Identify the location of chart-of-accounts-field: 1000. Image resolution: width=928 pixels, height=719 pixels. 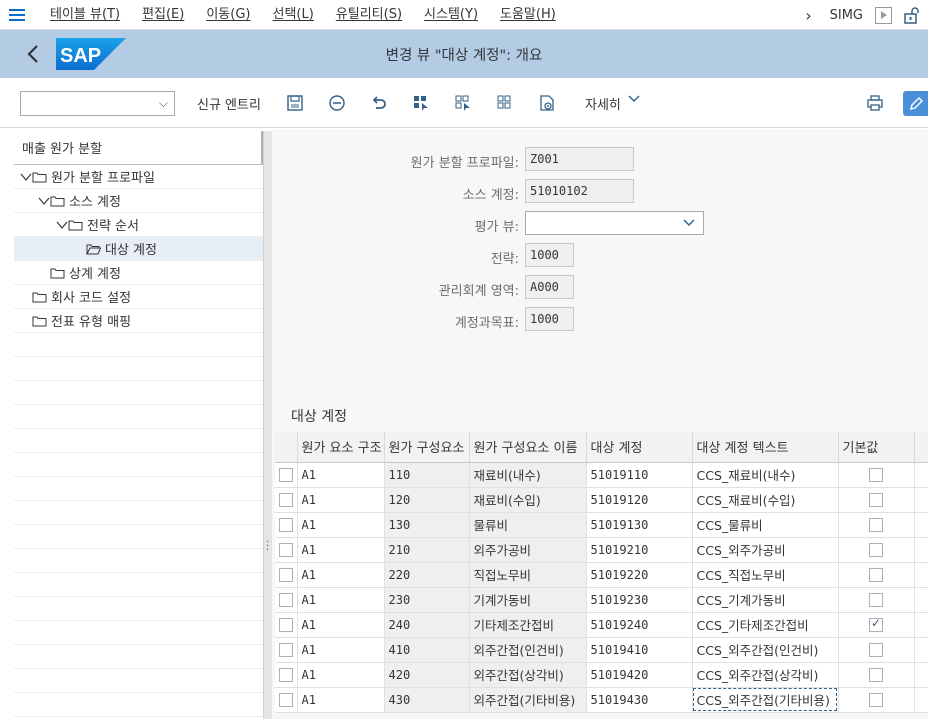
(549, 319).